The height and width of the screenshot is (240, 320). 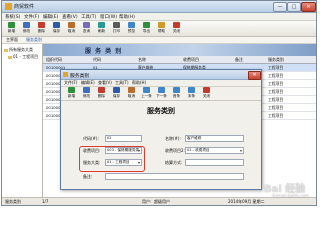 I want to click on main-toolbar: 新增 修改 删除 保存 取消 查询 刷新 打印 预览 导出 帮助 关闭, so click(x=159, y=29).